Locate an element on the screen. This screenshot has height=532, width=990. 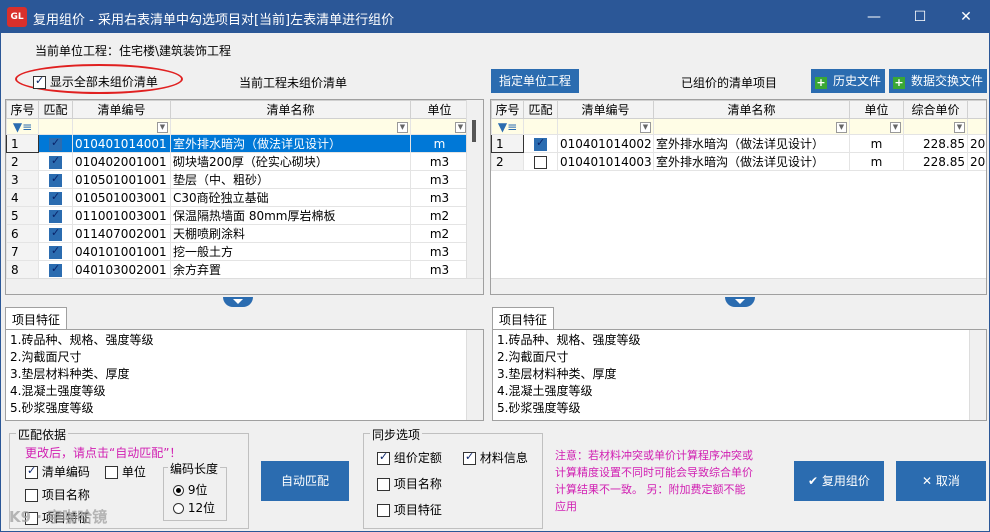
table-row: 2 010401014003室外排水暗沟（做法详见设计）m228.852016 is located at coordinates (738, 161).